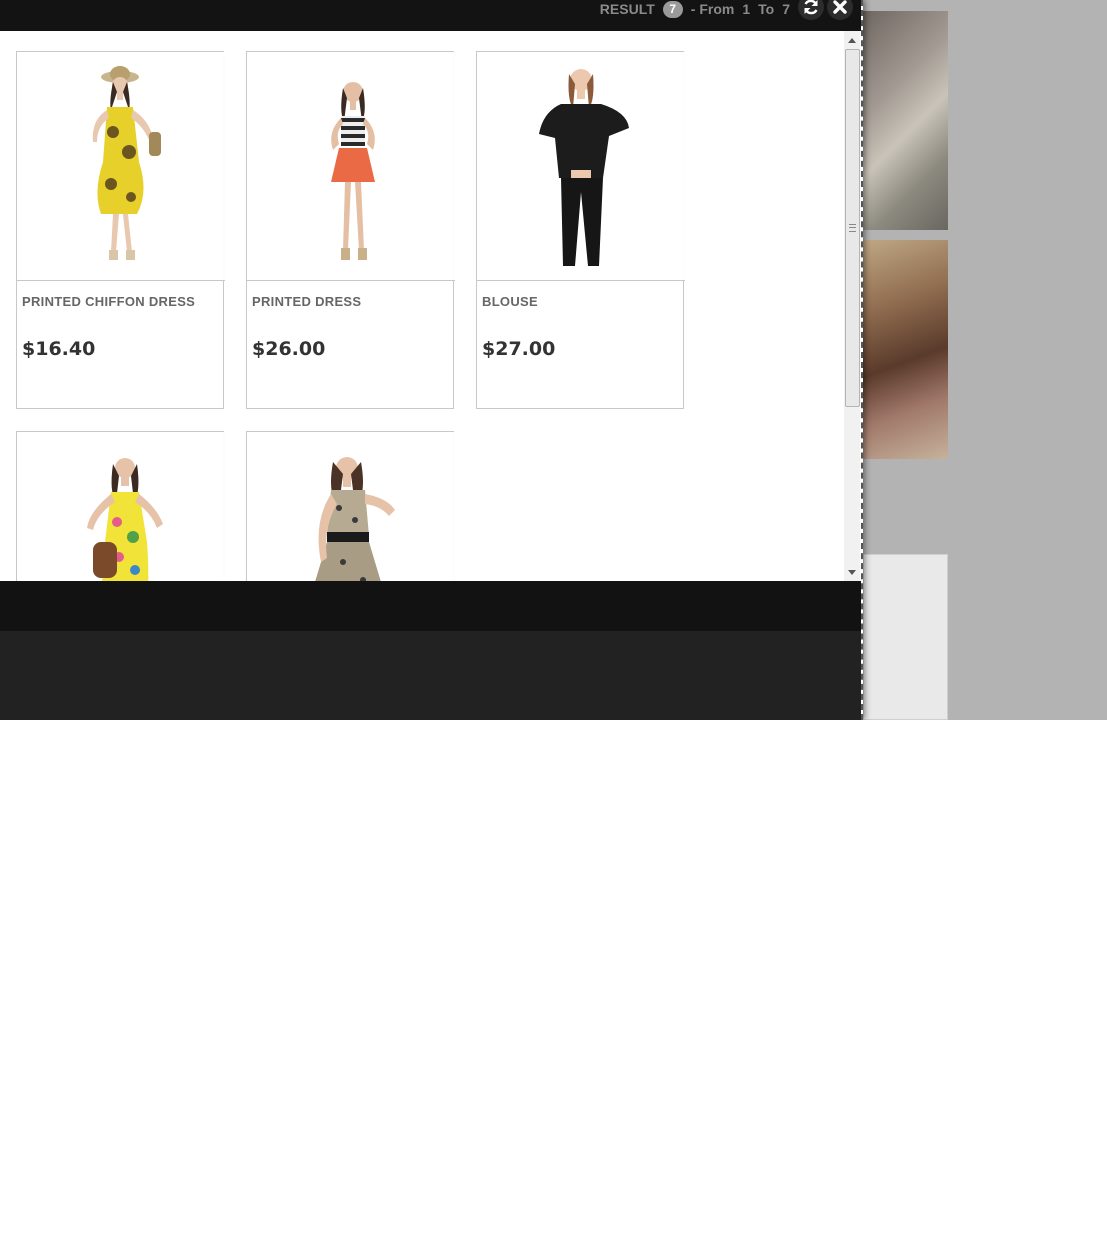 This screenshot has width=1107, height=1250. I want to click on product-name: PRINTED CHIFFON DRESS, so click(108, 301).